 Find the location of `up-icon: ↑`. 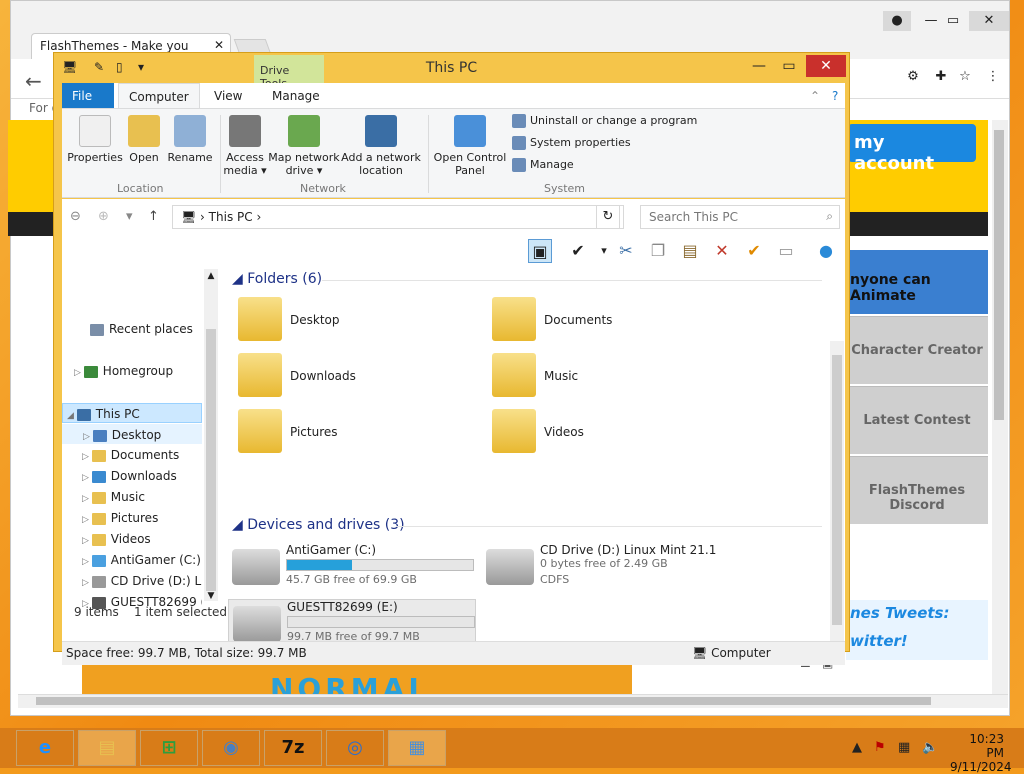

up-icon: ↑ is located at coordinates (153, 216).